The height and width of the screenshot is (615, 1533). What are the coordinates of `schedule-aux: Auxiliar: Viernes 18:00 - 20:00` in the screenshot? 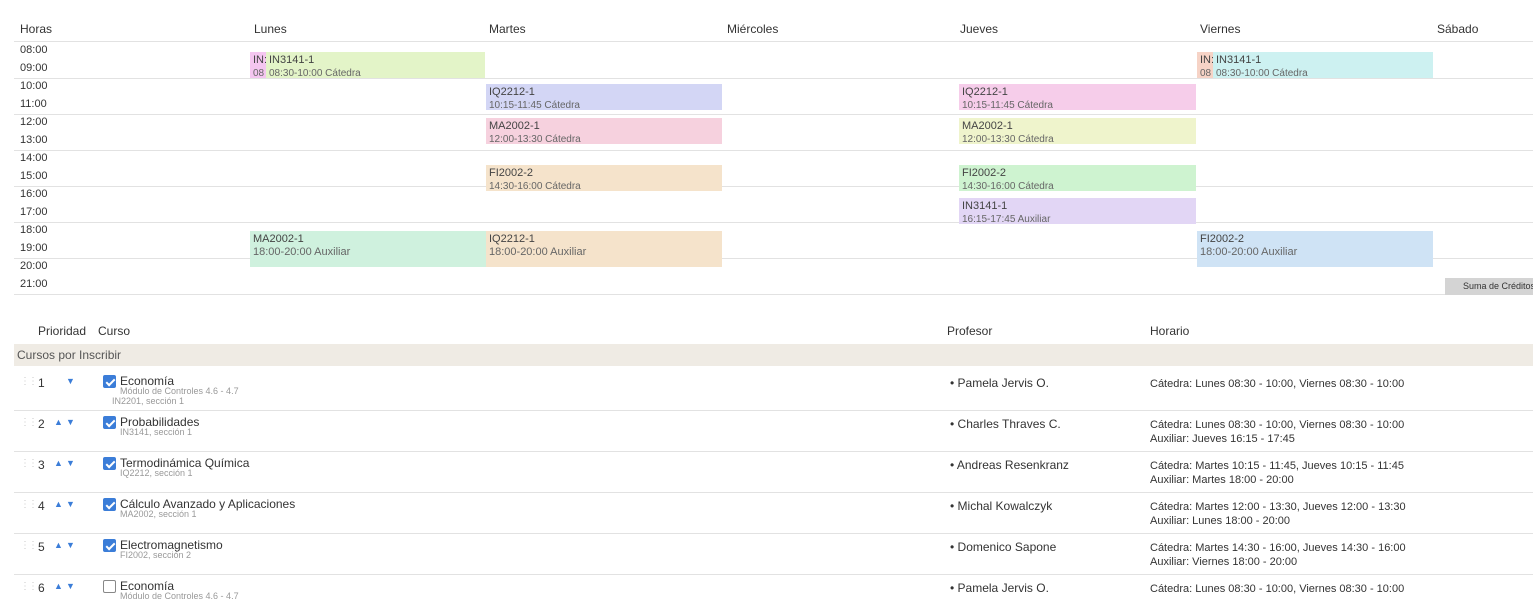 It's located at (1224, 562).